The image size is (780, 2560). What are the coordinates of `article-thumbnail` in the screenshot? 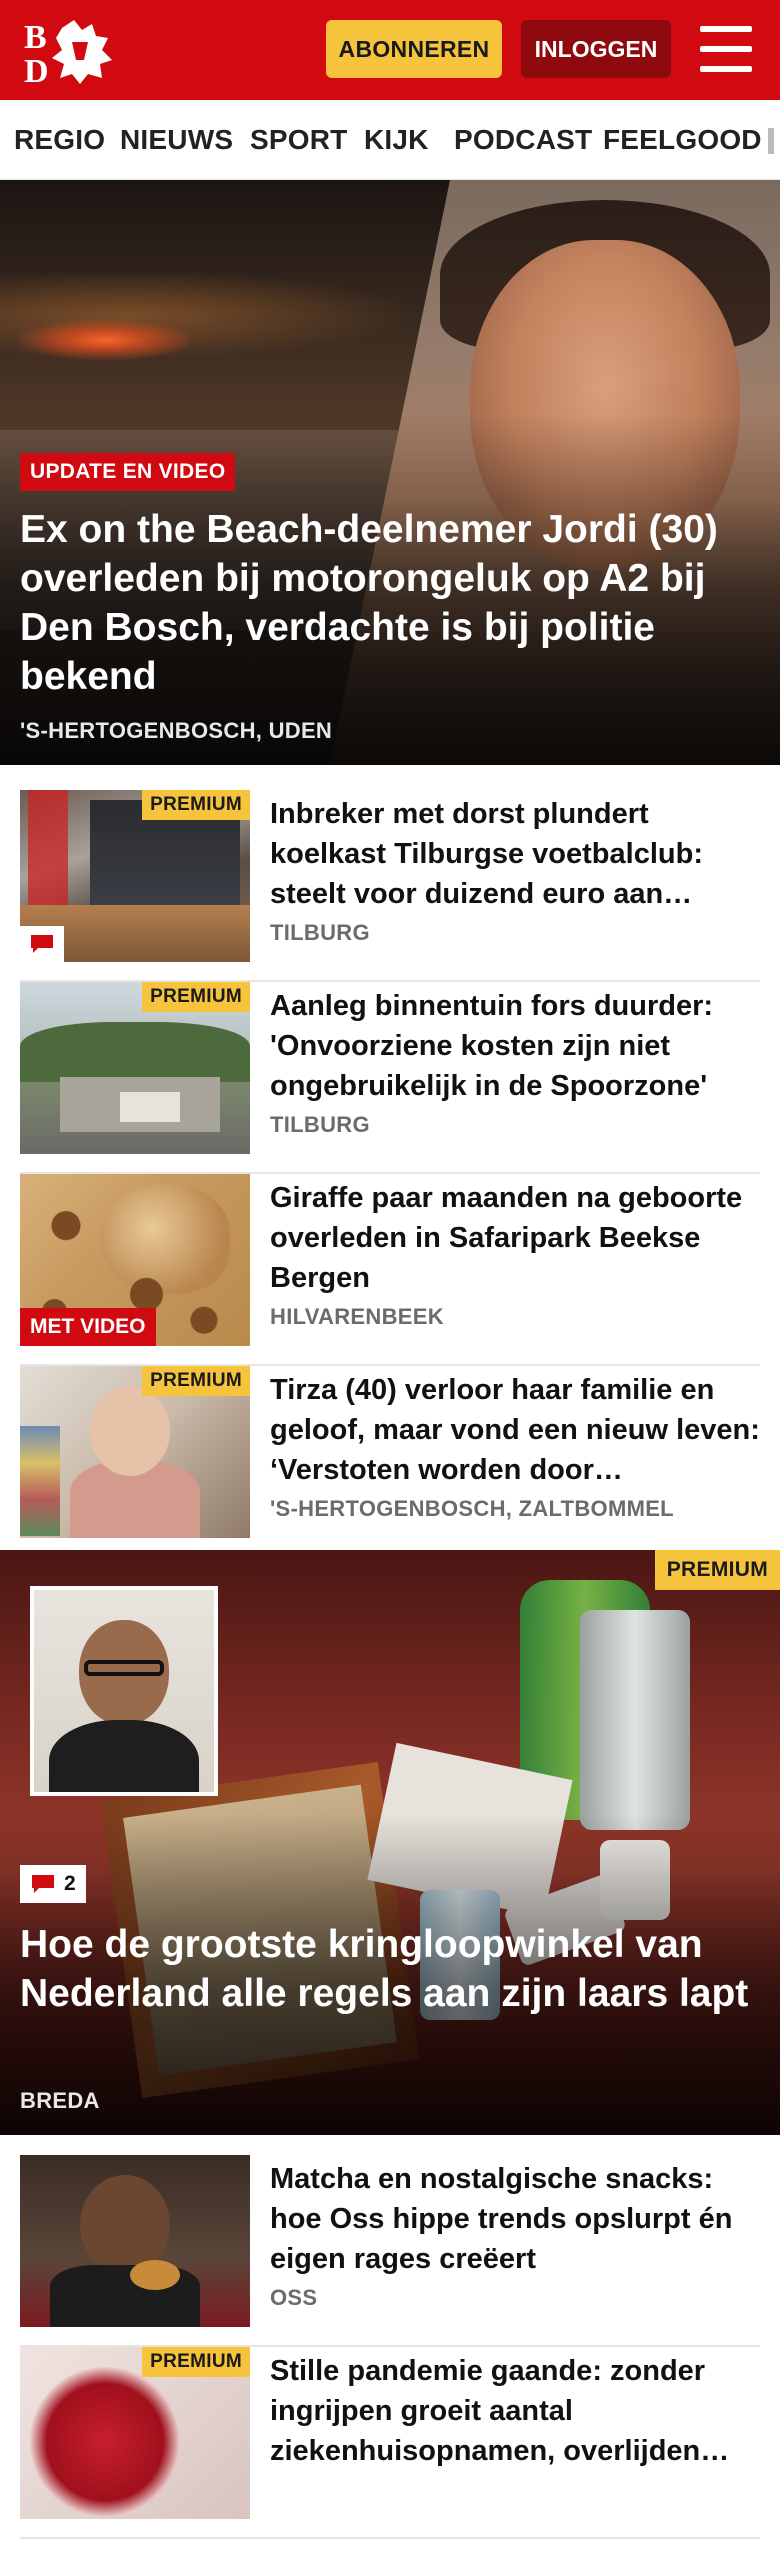 It's located at (135, 2241).